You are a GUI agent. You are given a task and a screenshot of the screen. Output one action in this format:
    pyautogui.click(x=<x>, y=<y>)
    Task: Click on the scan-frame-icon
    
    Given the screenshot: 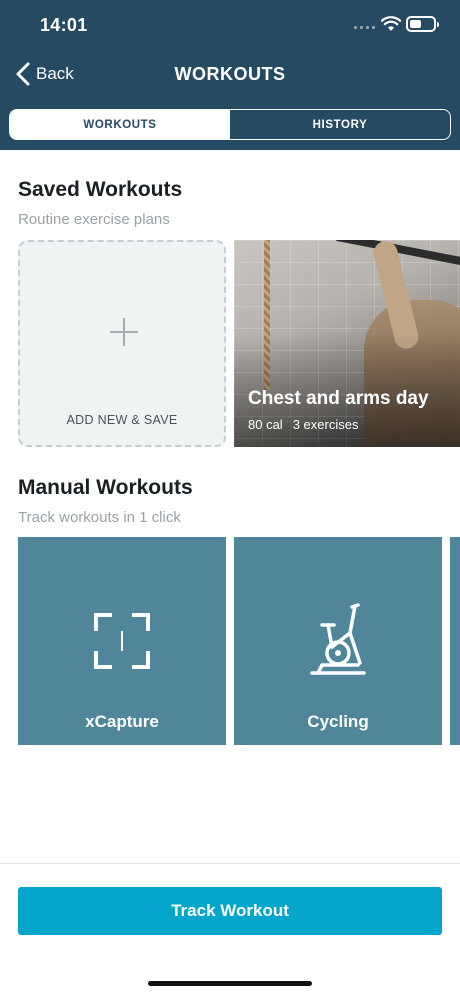 What is the action you would take?
    pyautogui.click(x=122, y=641)
    